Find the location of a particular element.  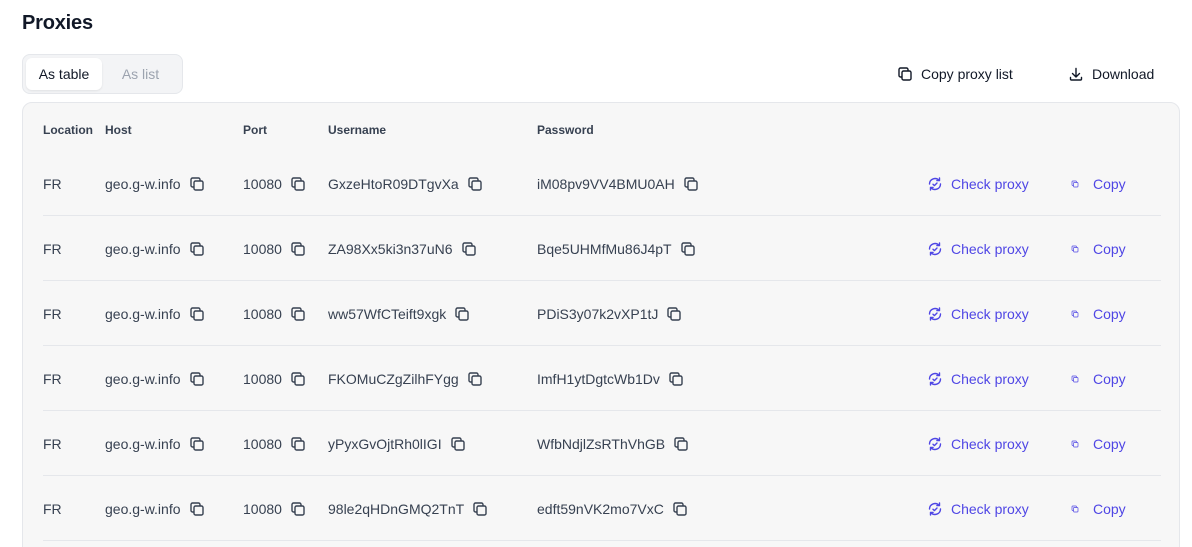

download-button: Download is located at coordinates (1111, 74).